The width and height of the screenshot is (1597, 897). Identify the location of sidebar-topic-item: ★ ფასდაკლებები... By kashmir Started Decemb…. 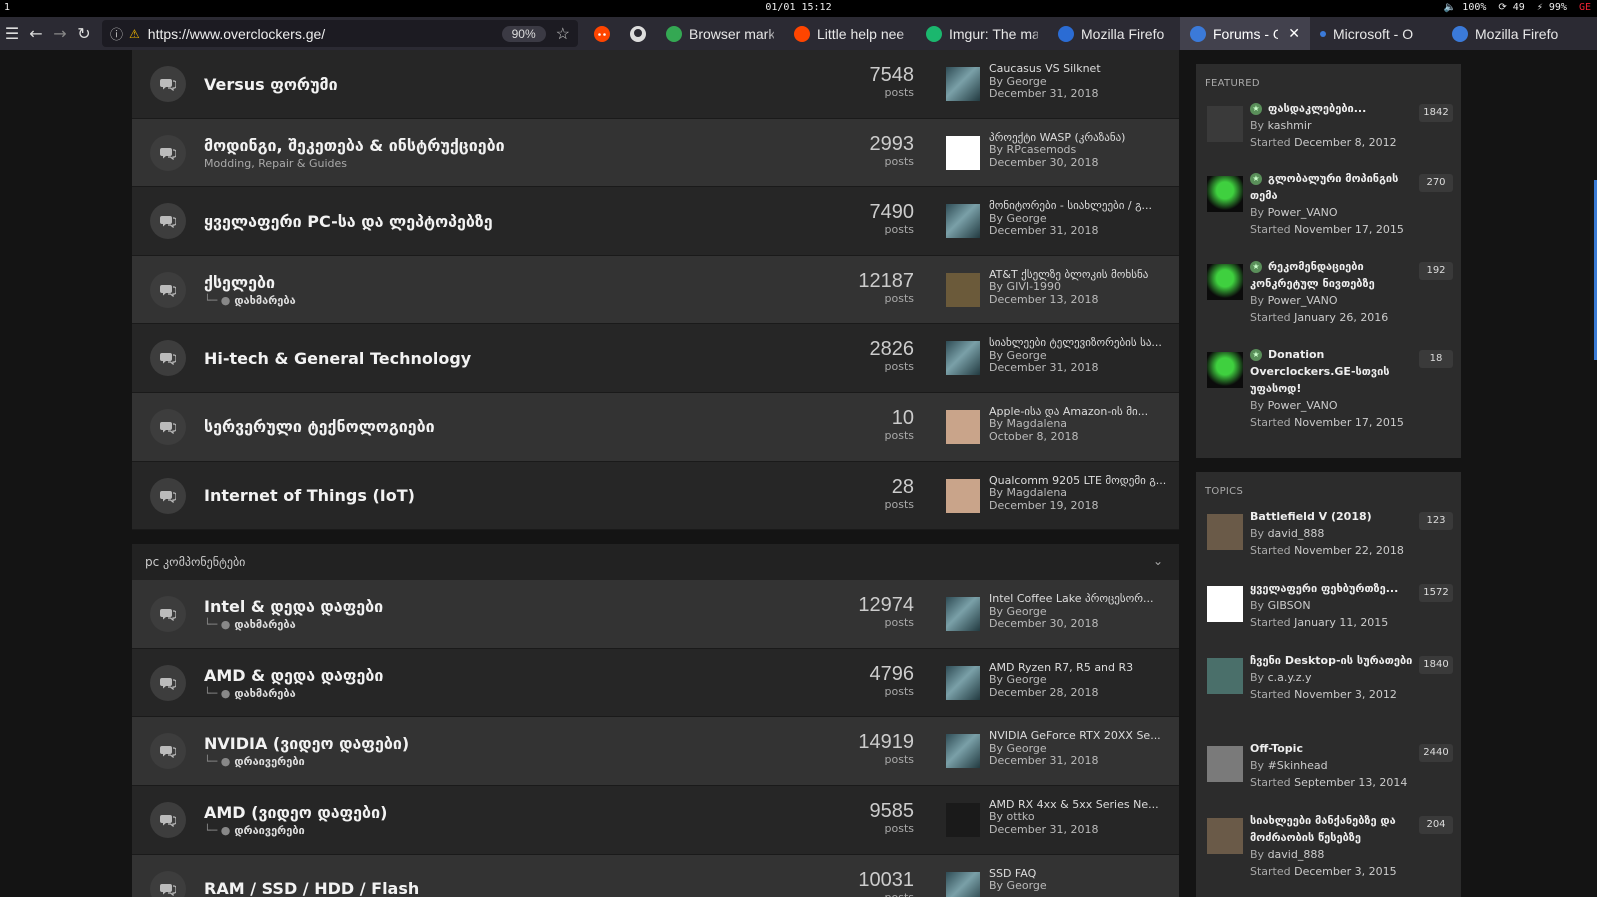
(1328, 129).